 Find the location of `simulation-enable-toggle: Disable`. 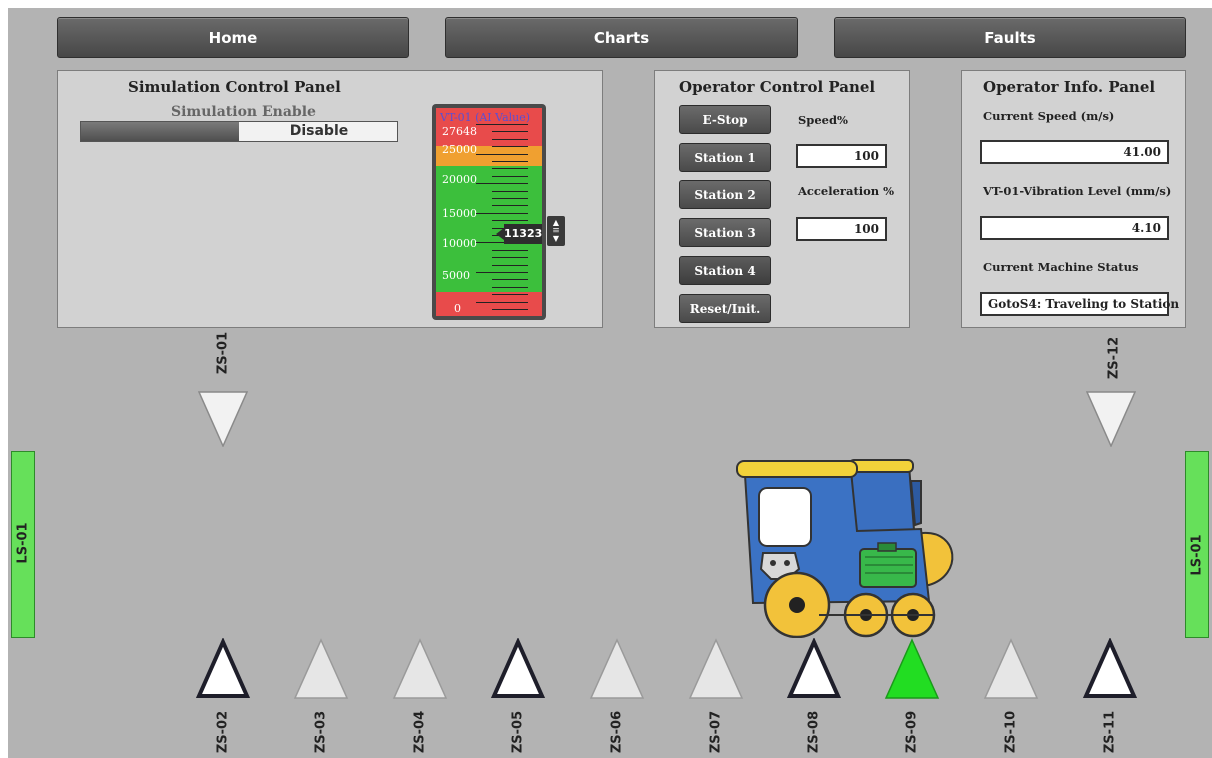

simulation-enable-toggle: Disable is located at coordinates (239, 131).